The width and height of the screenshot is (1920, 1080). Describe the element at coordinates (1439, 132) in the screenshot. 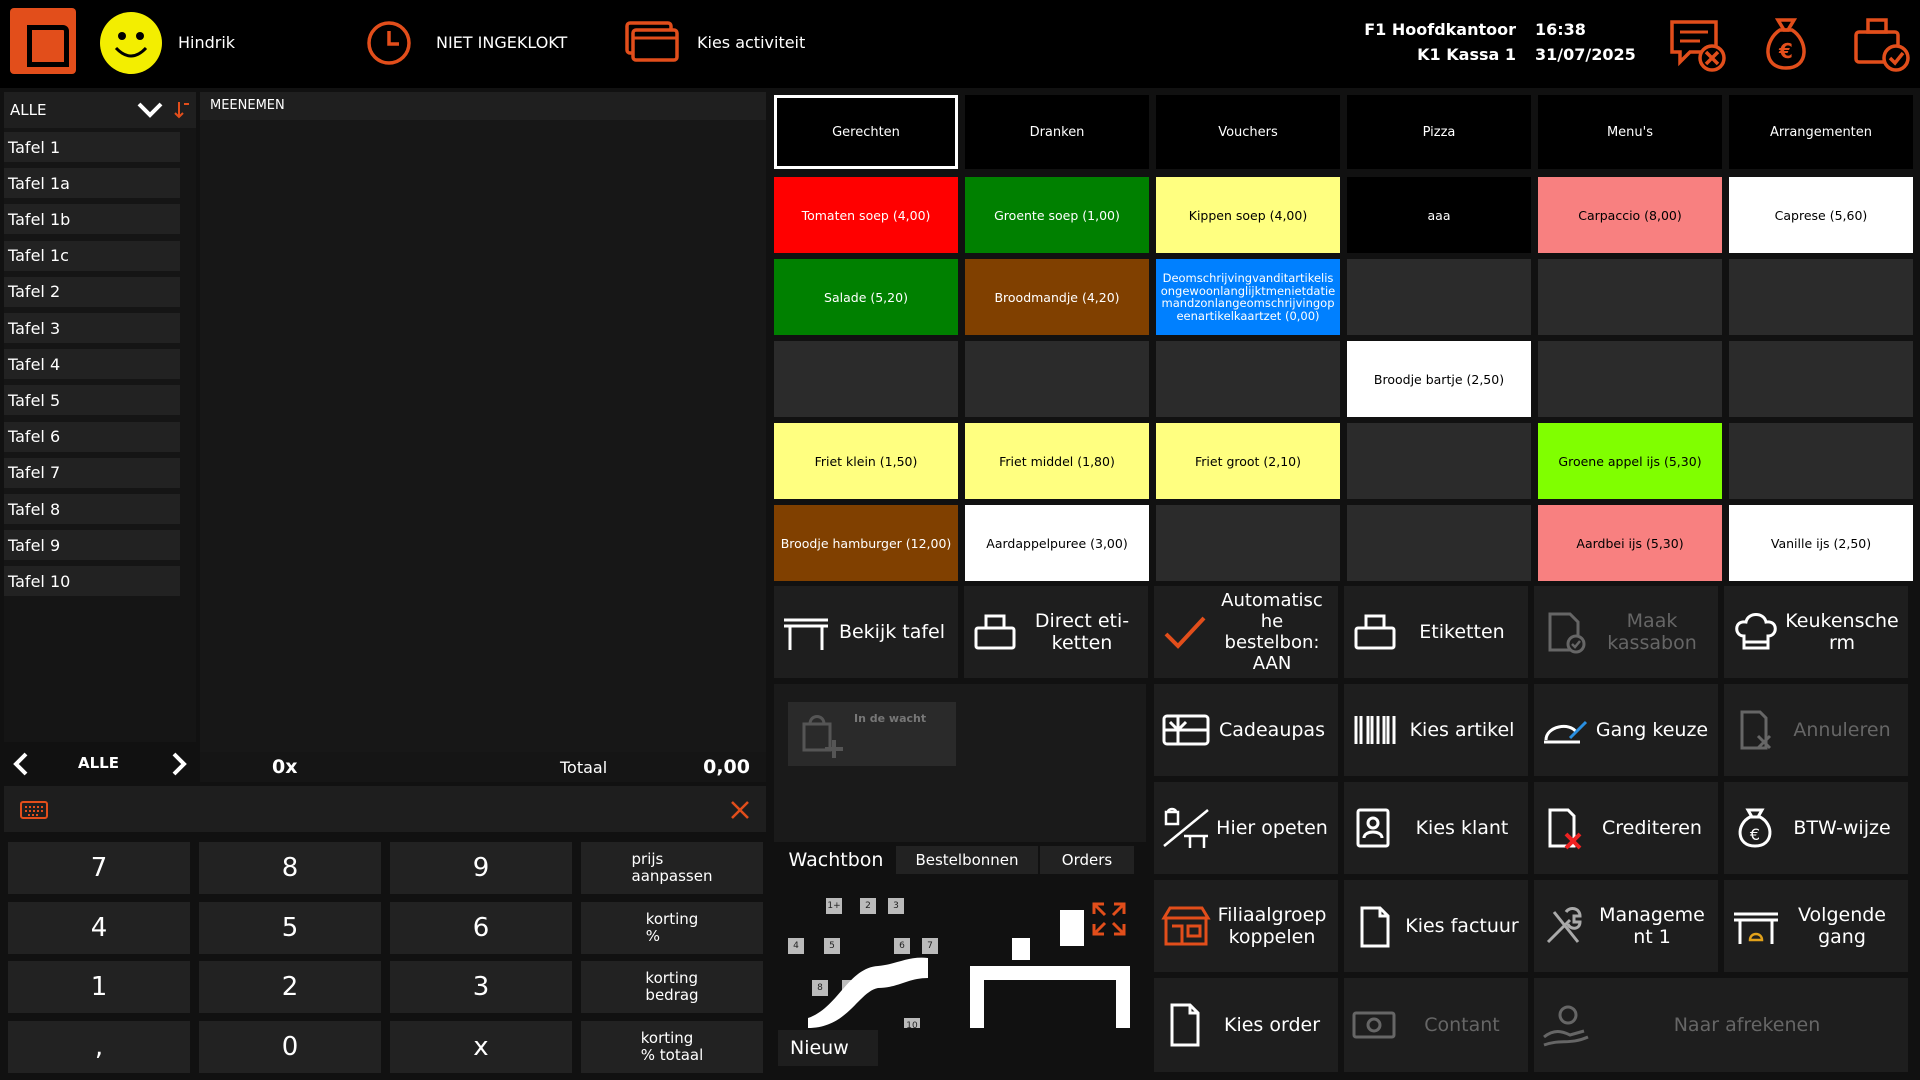

I see `tab-category: Pizza` at that location.